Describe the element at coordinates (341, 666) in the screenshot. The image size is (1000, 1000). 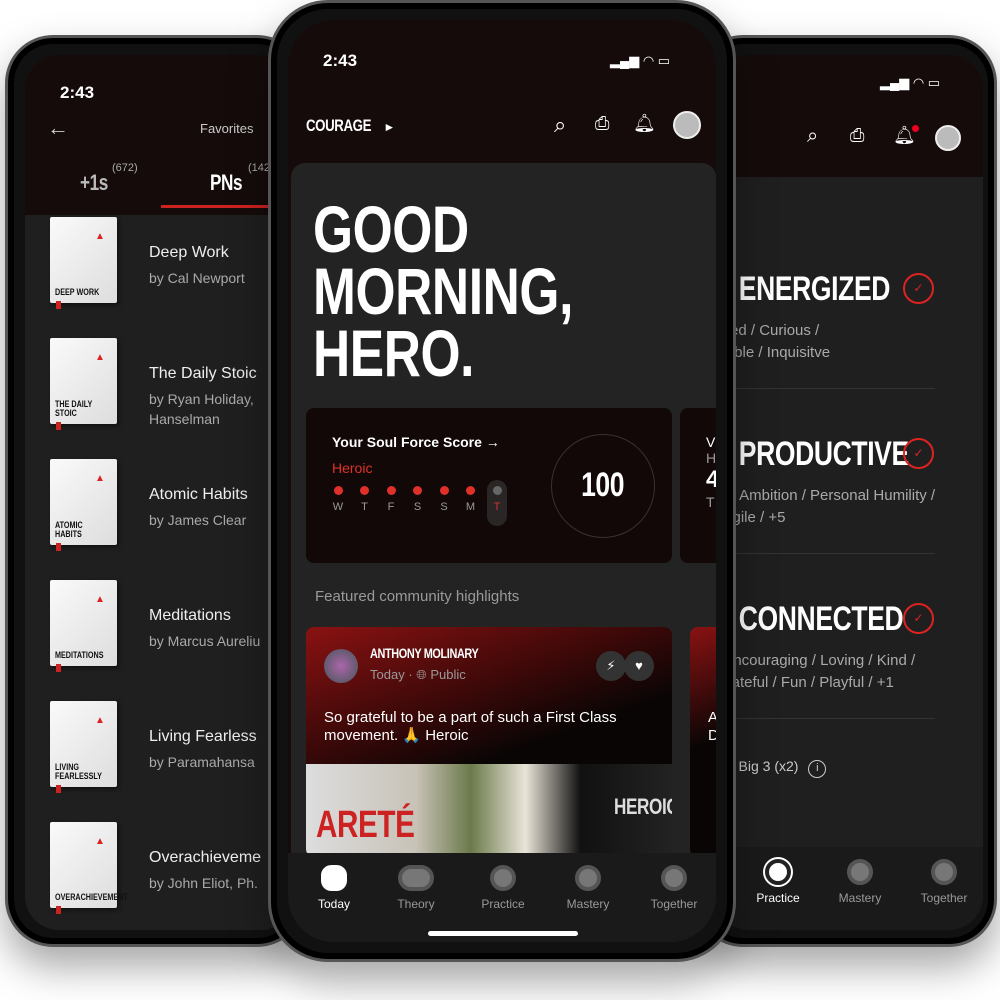
I see `post-avatar` at that location.